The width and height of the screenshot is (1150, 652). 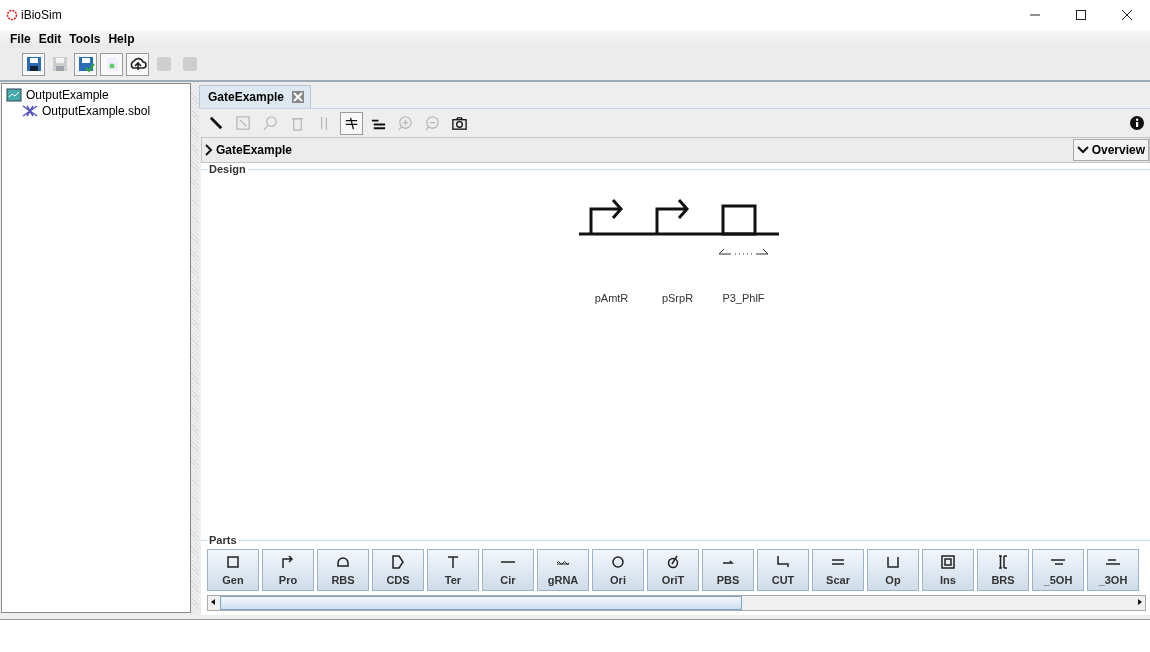 I want to click on part-button: Gen, so click(x=233, y=570).